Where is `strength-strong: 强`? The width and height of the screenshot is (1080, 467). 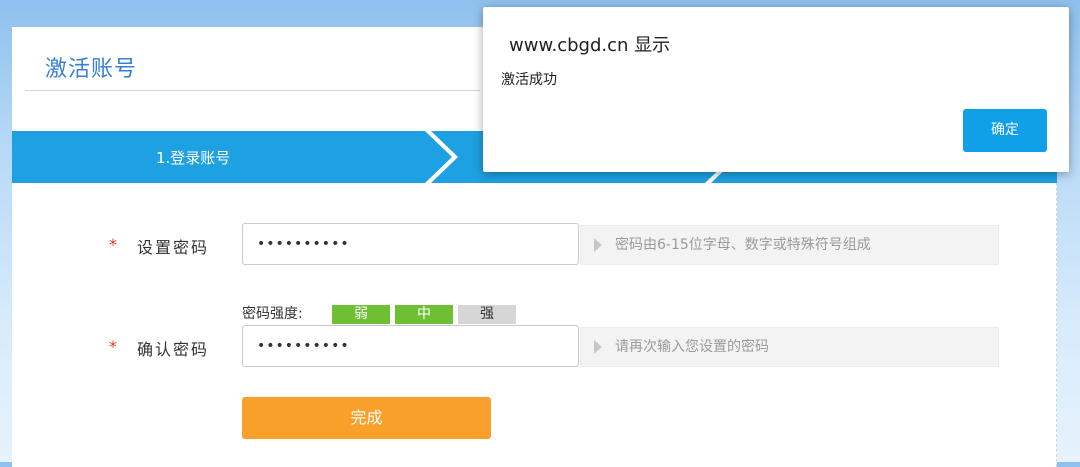 strength-strong: 强 is located at coordinates (487, 314).